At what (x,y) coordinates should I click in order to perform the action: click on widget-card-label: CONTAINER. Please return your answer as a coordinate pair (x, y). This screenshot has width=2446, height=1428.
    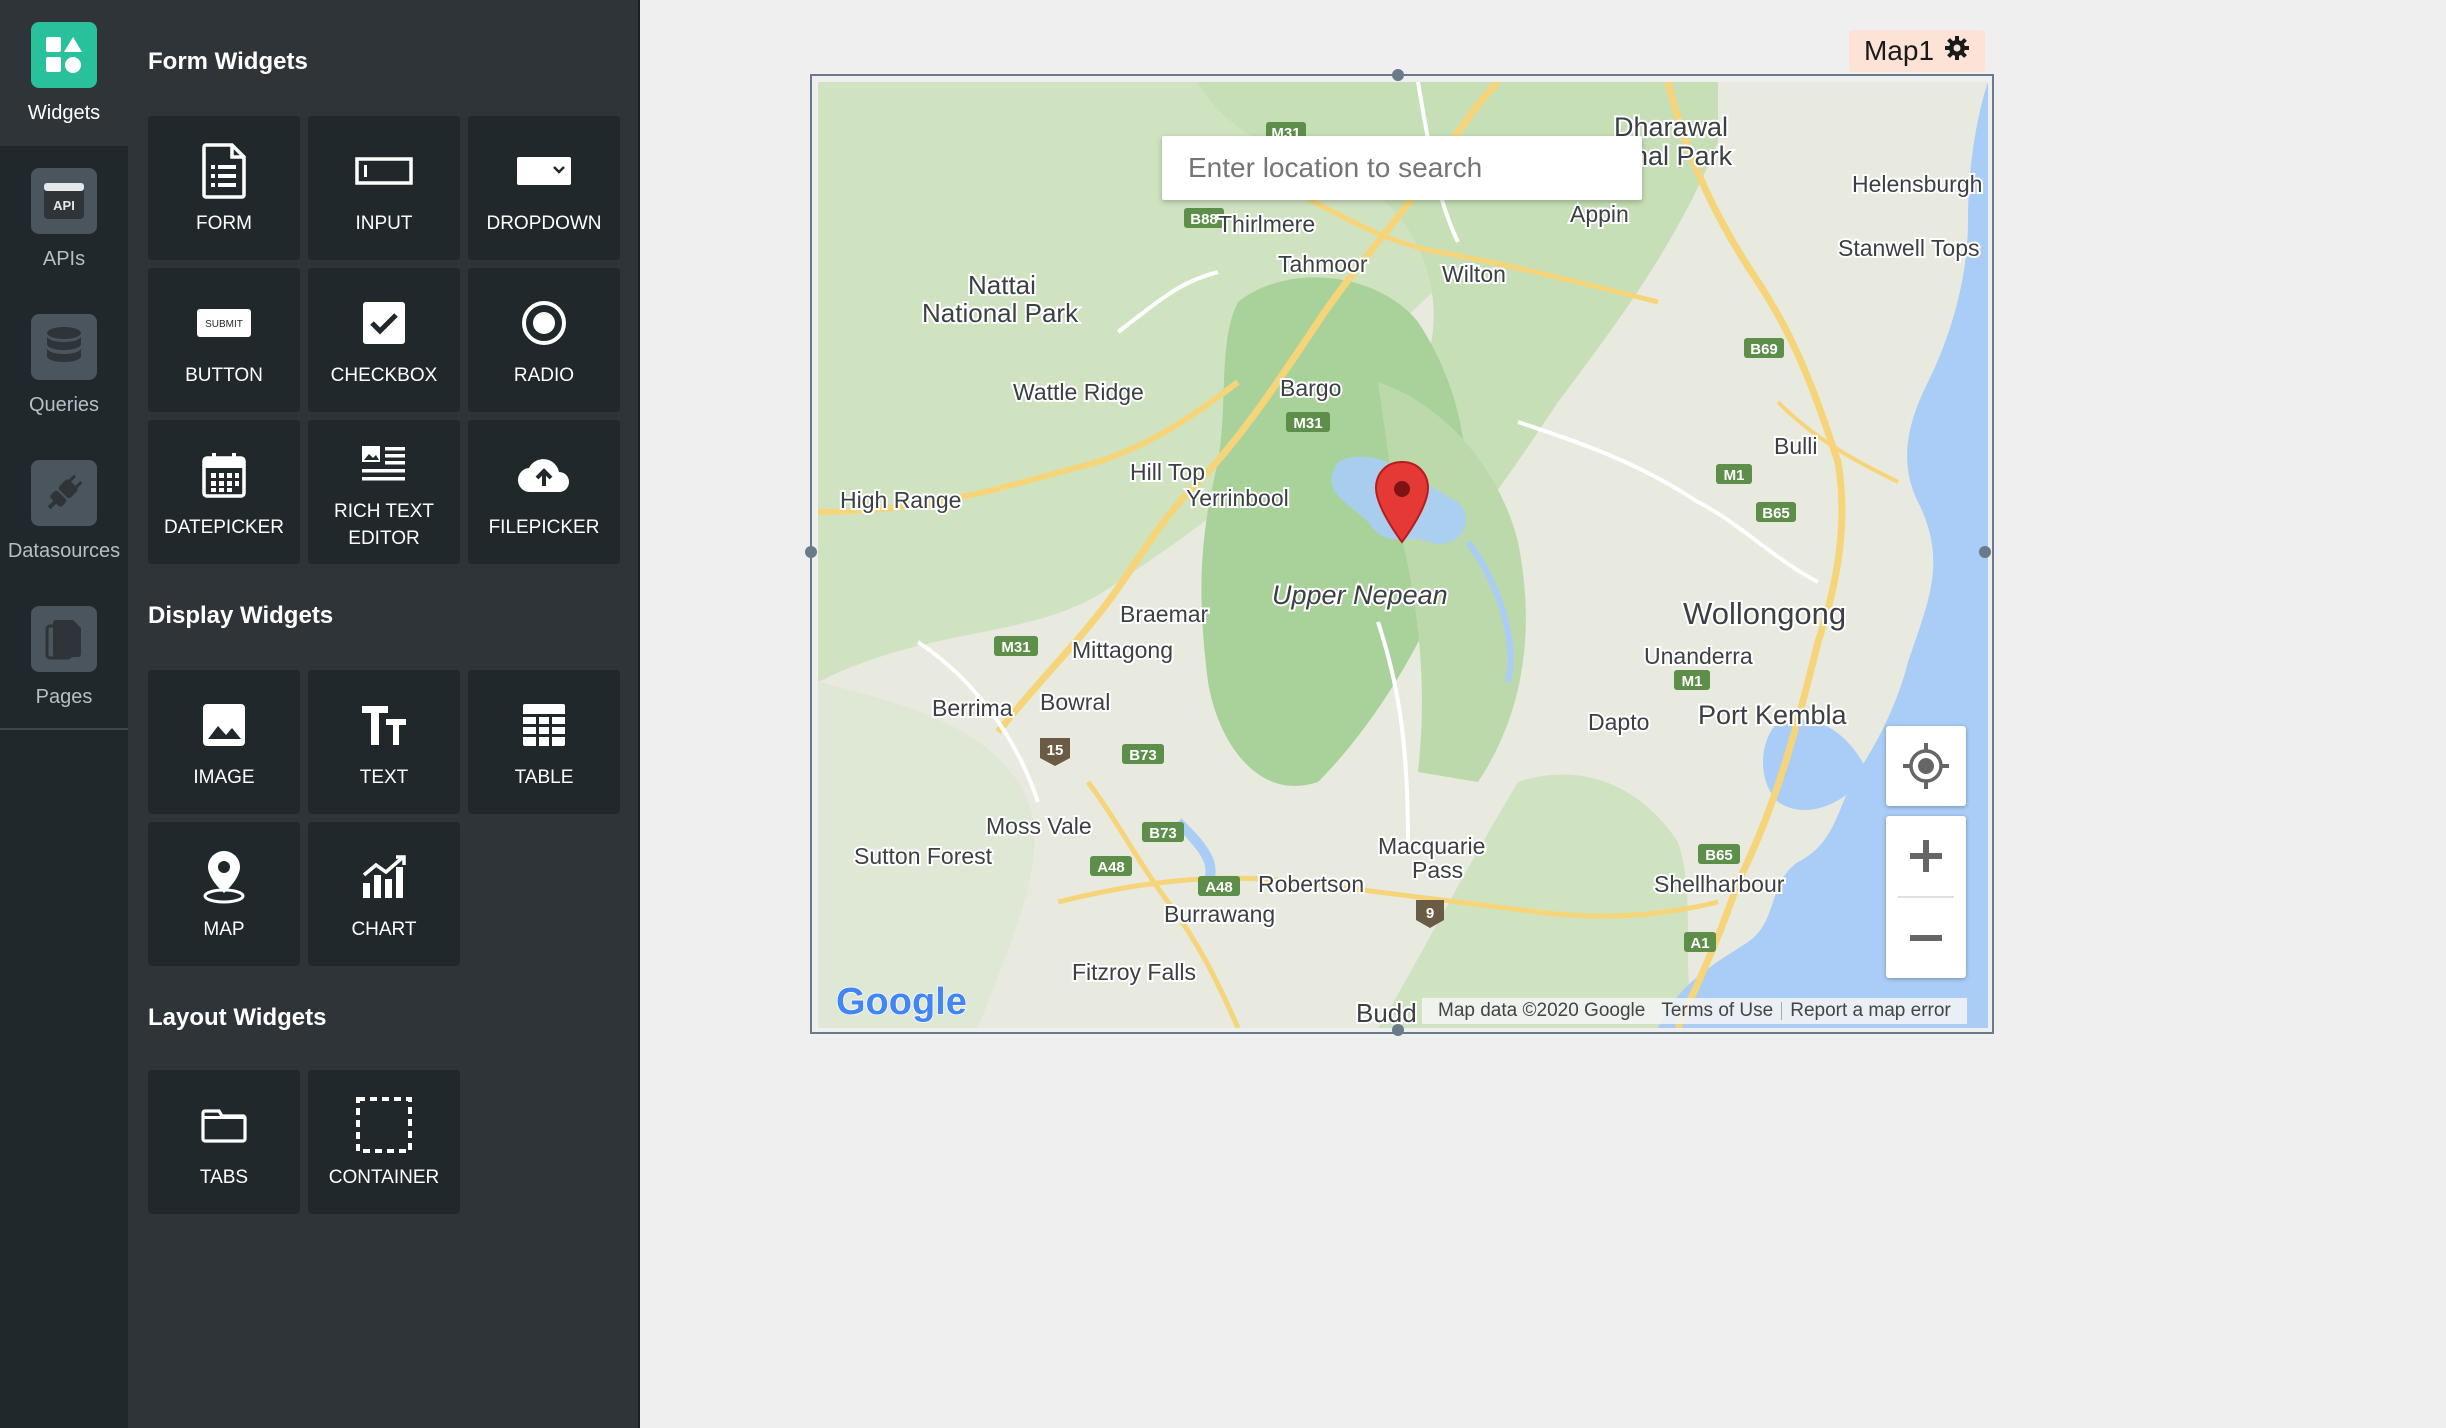
    Looking at the image, I should click on (384, 1177).